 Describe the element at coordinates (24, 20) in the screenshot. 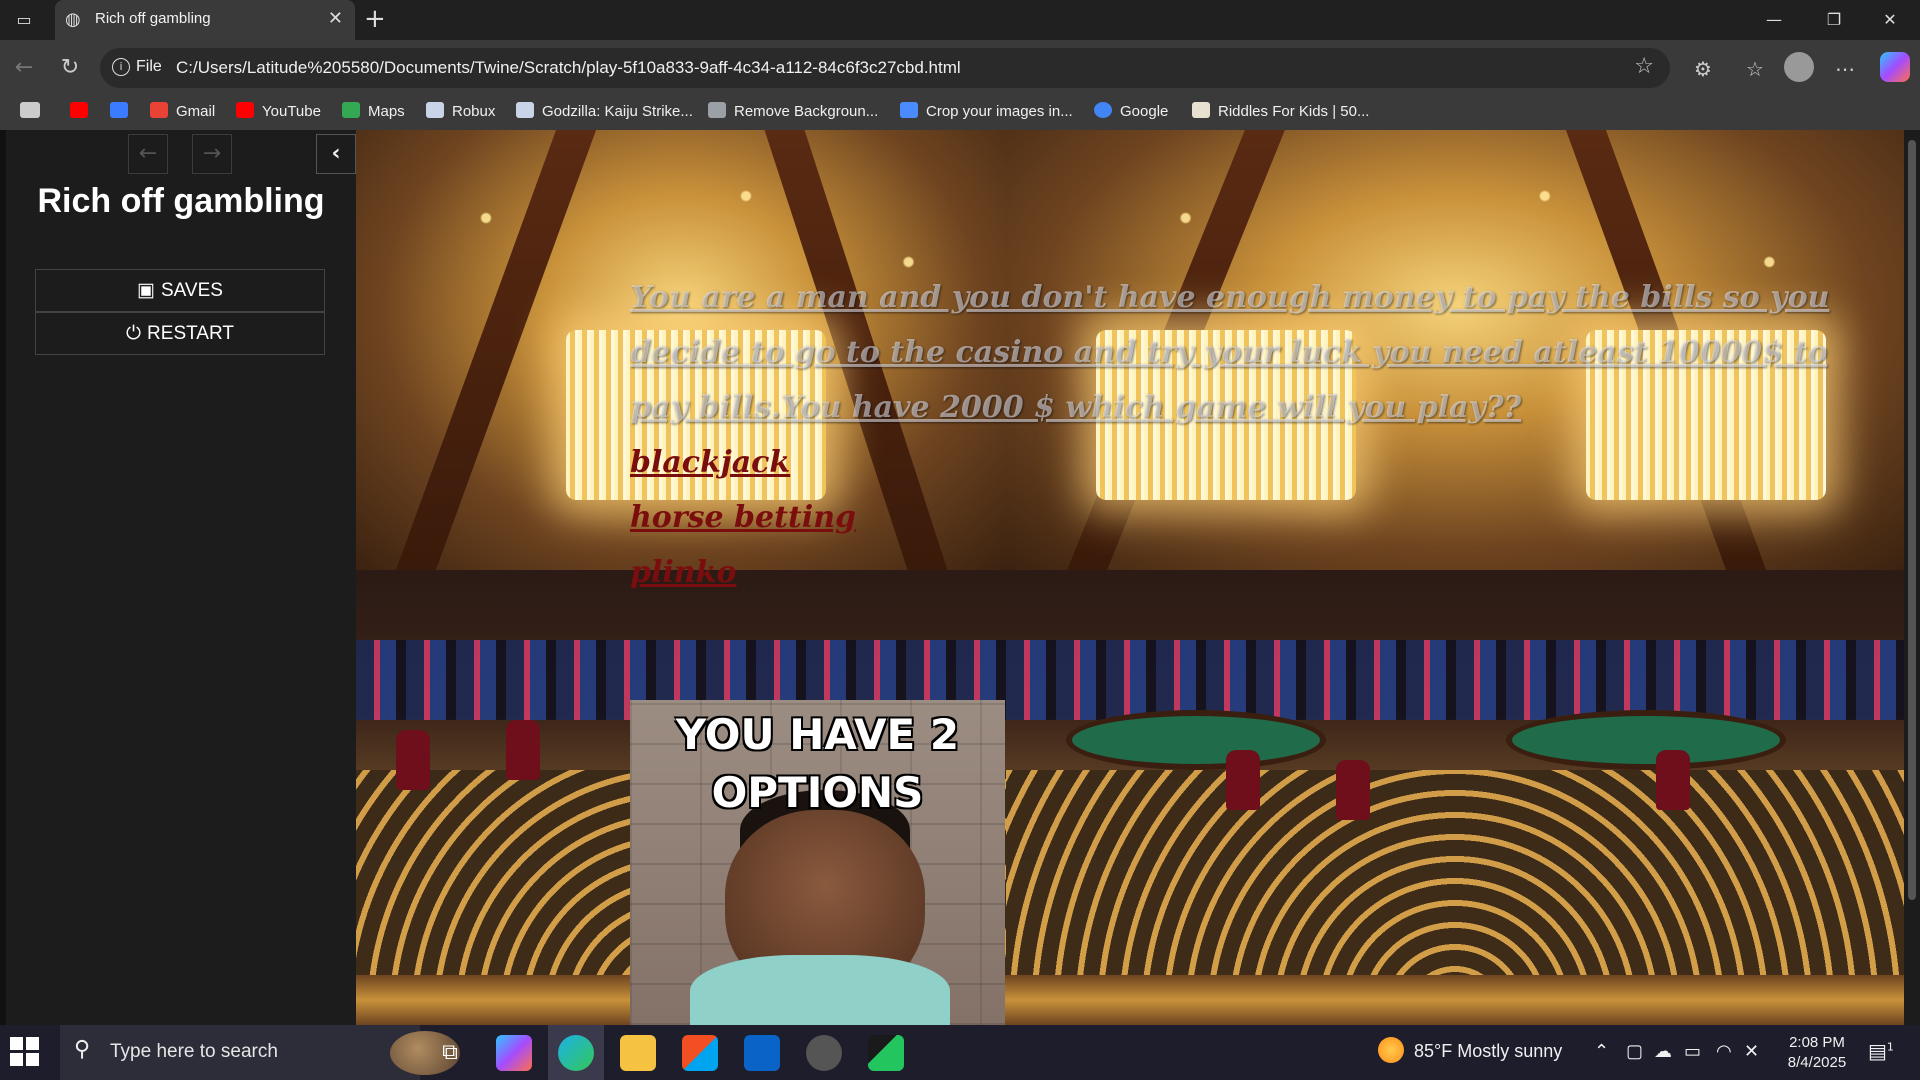

I see `tab-actions-icon: ▭` at that location.